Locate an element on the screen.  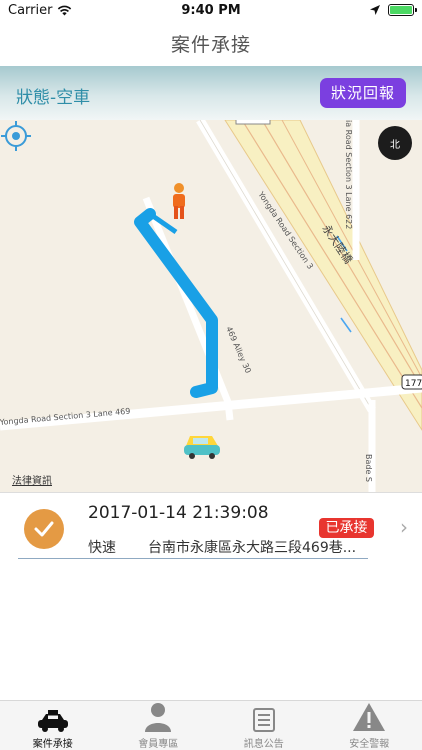
tab-label: 訊息公告 is located at coordinates (263, 744).